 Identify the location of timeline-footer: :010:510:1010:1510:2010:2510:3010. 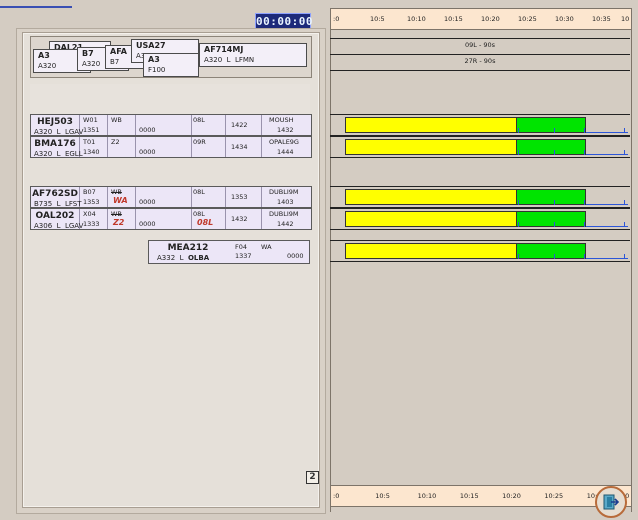
(481, 496).